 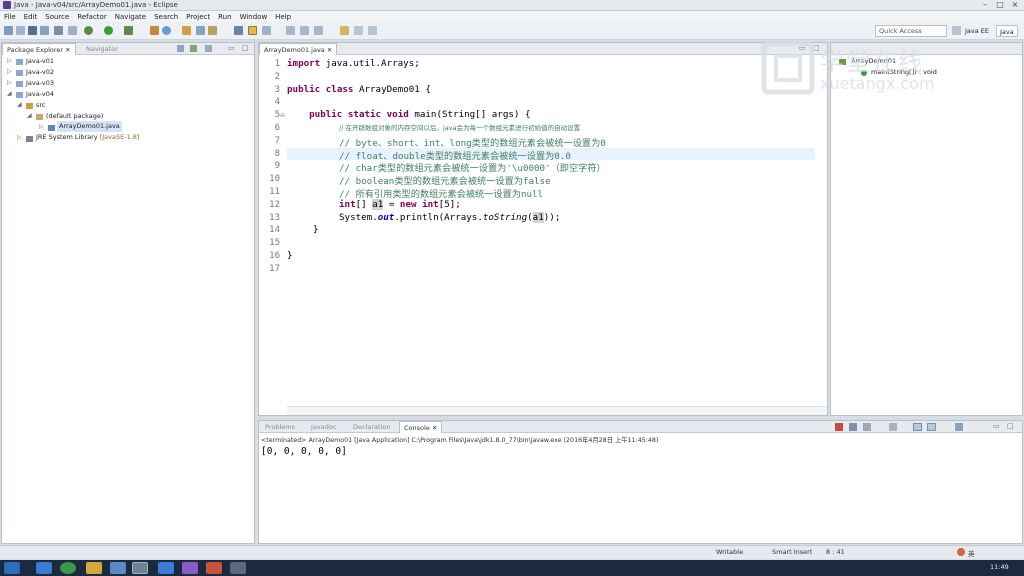 What do you see at coordinates (238, 30) in the screenshot?
I see `toggle-mark-occurrences-icon` at bounding box center [238, 30].